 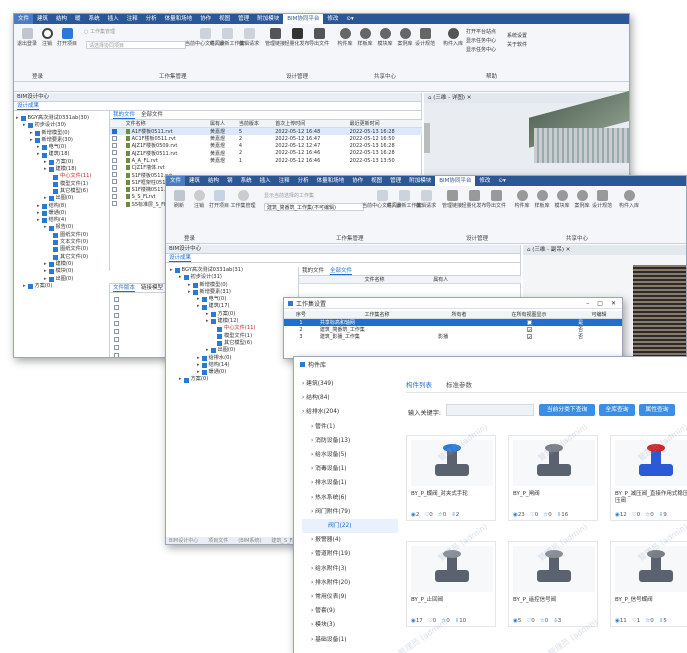 I want to click on tab-all-files: 全部文件, so click(x=152, y=115).